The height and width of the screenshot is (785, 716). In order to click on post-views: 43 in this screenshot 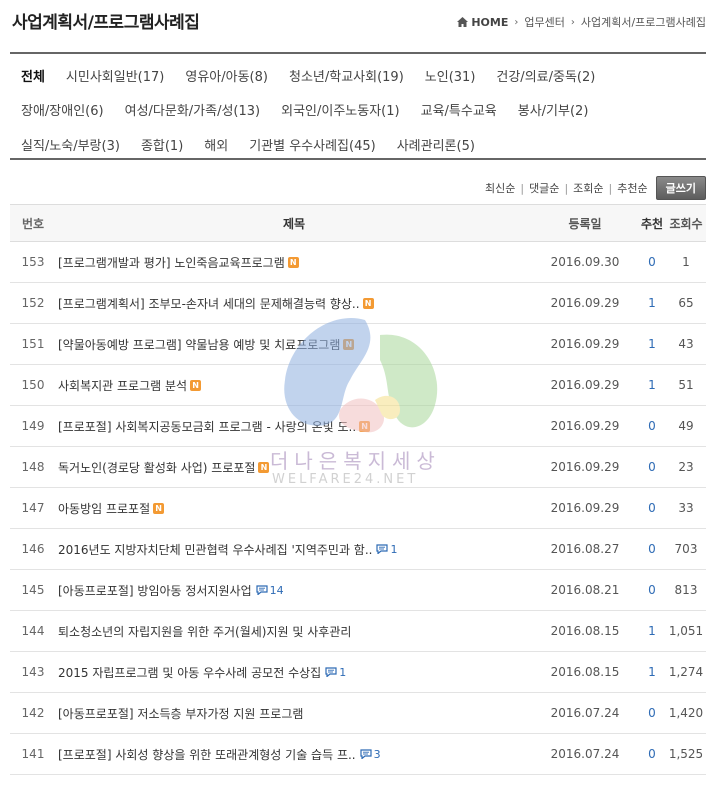, I will do `click(686, 344)`.